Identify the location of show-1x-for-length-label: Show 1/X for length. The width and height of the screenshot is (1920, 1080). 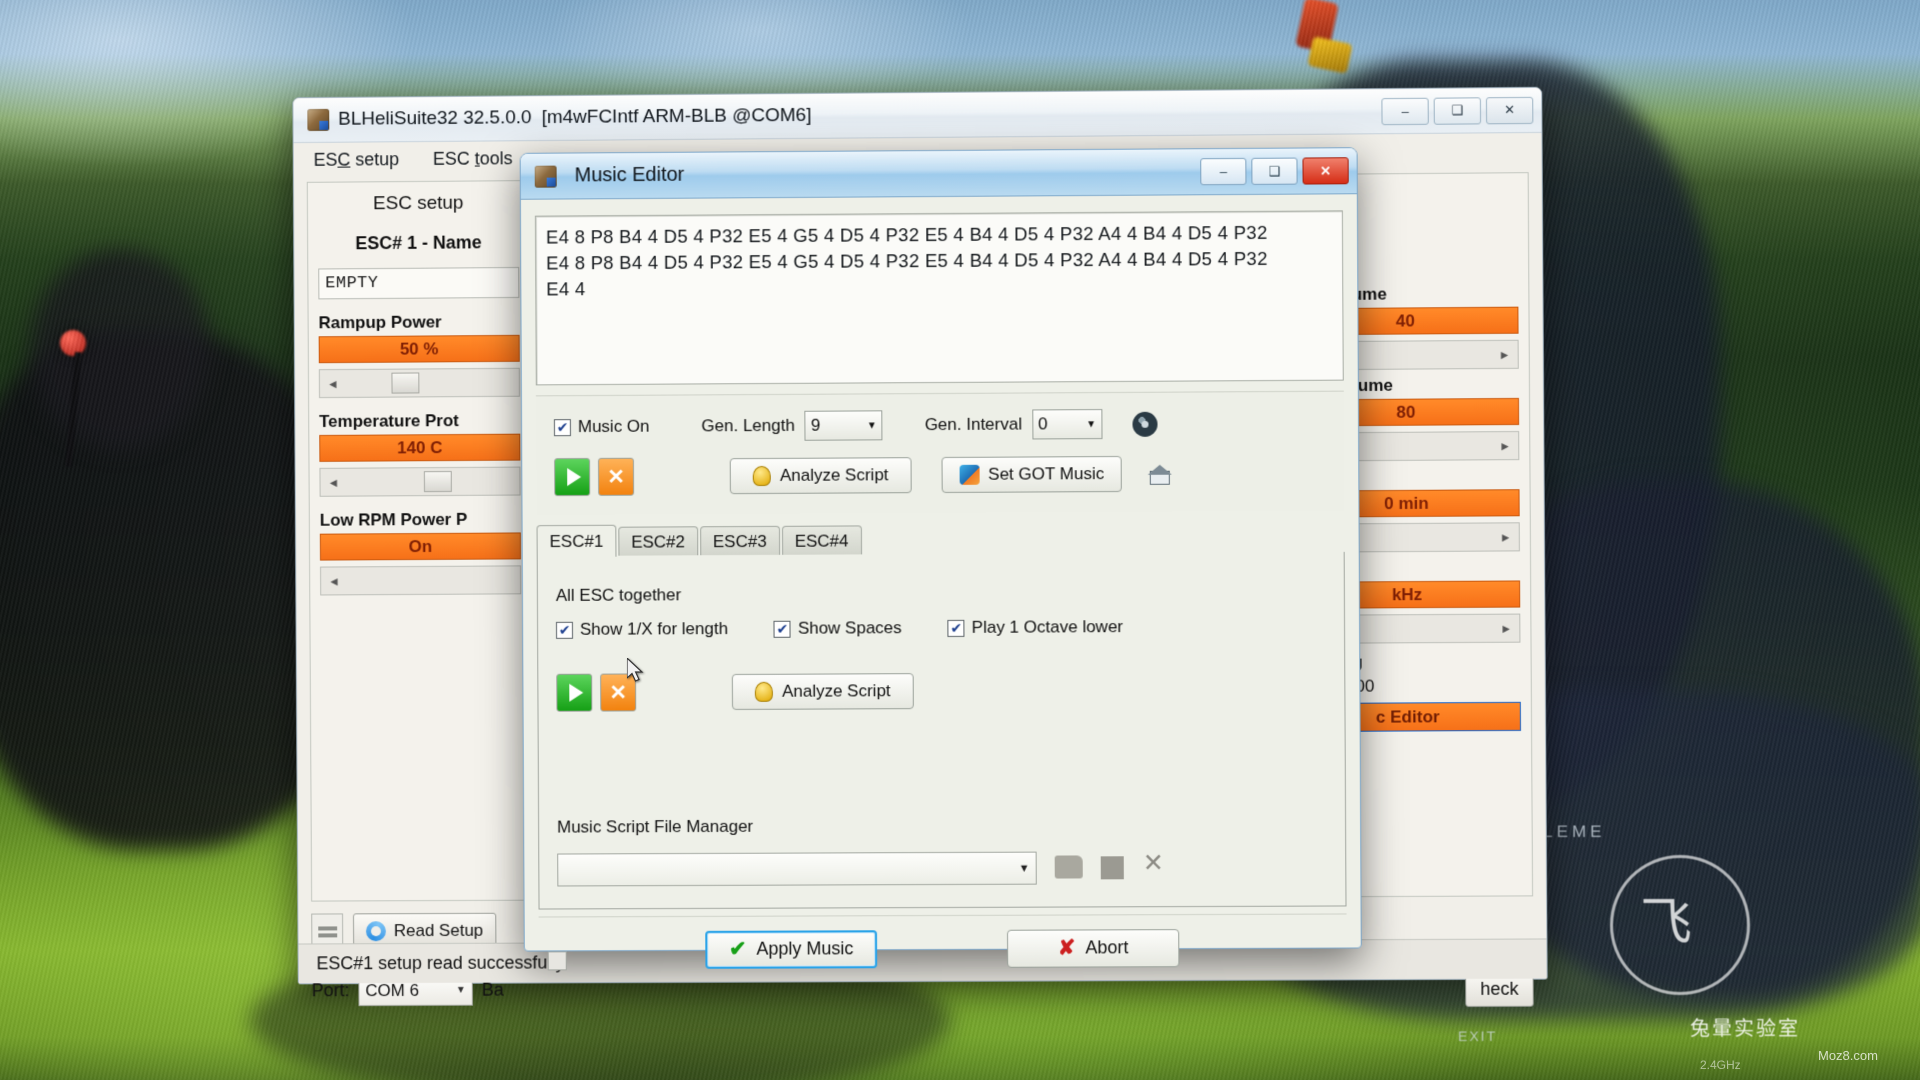
(654, 629).